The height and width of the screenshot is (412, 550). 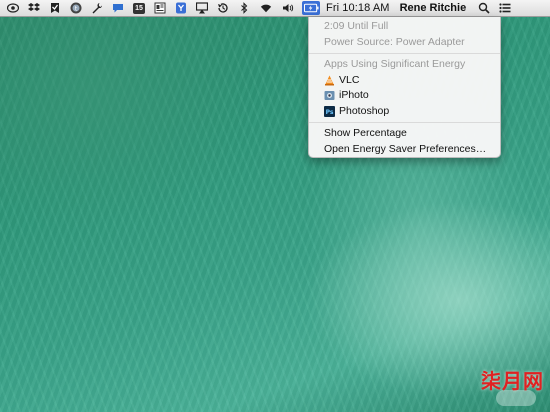 I want to click on menu-app-label: Photoshop, so click(x=364, y=110).